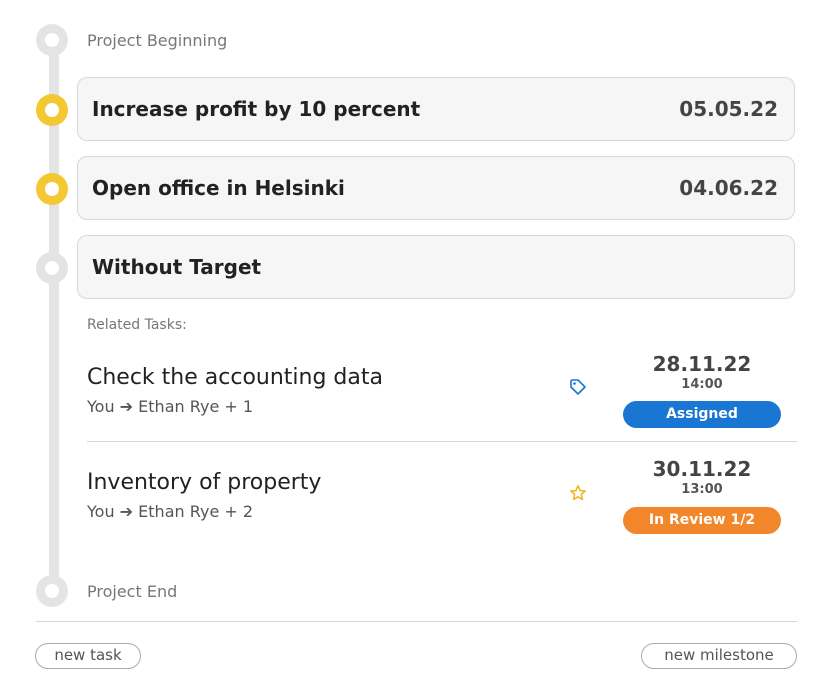 The height and width of the screenshot is (697, 838). What do you see at coordinates (204, 482) in the screenshot?
I see `task-title: Inventory of property` at bounding box center [204, 482].